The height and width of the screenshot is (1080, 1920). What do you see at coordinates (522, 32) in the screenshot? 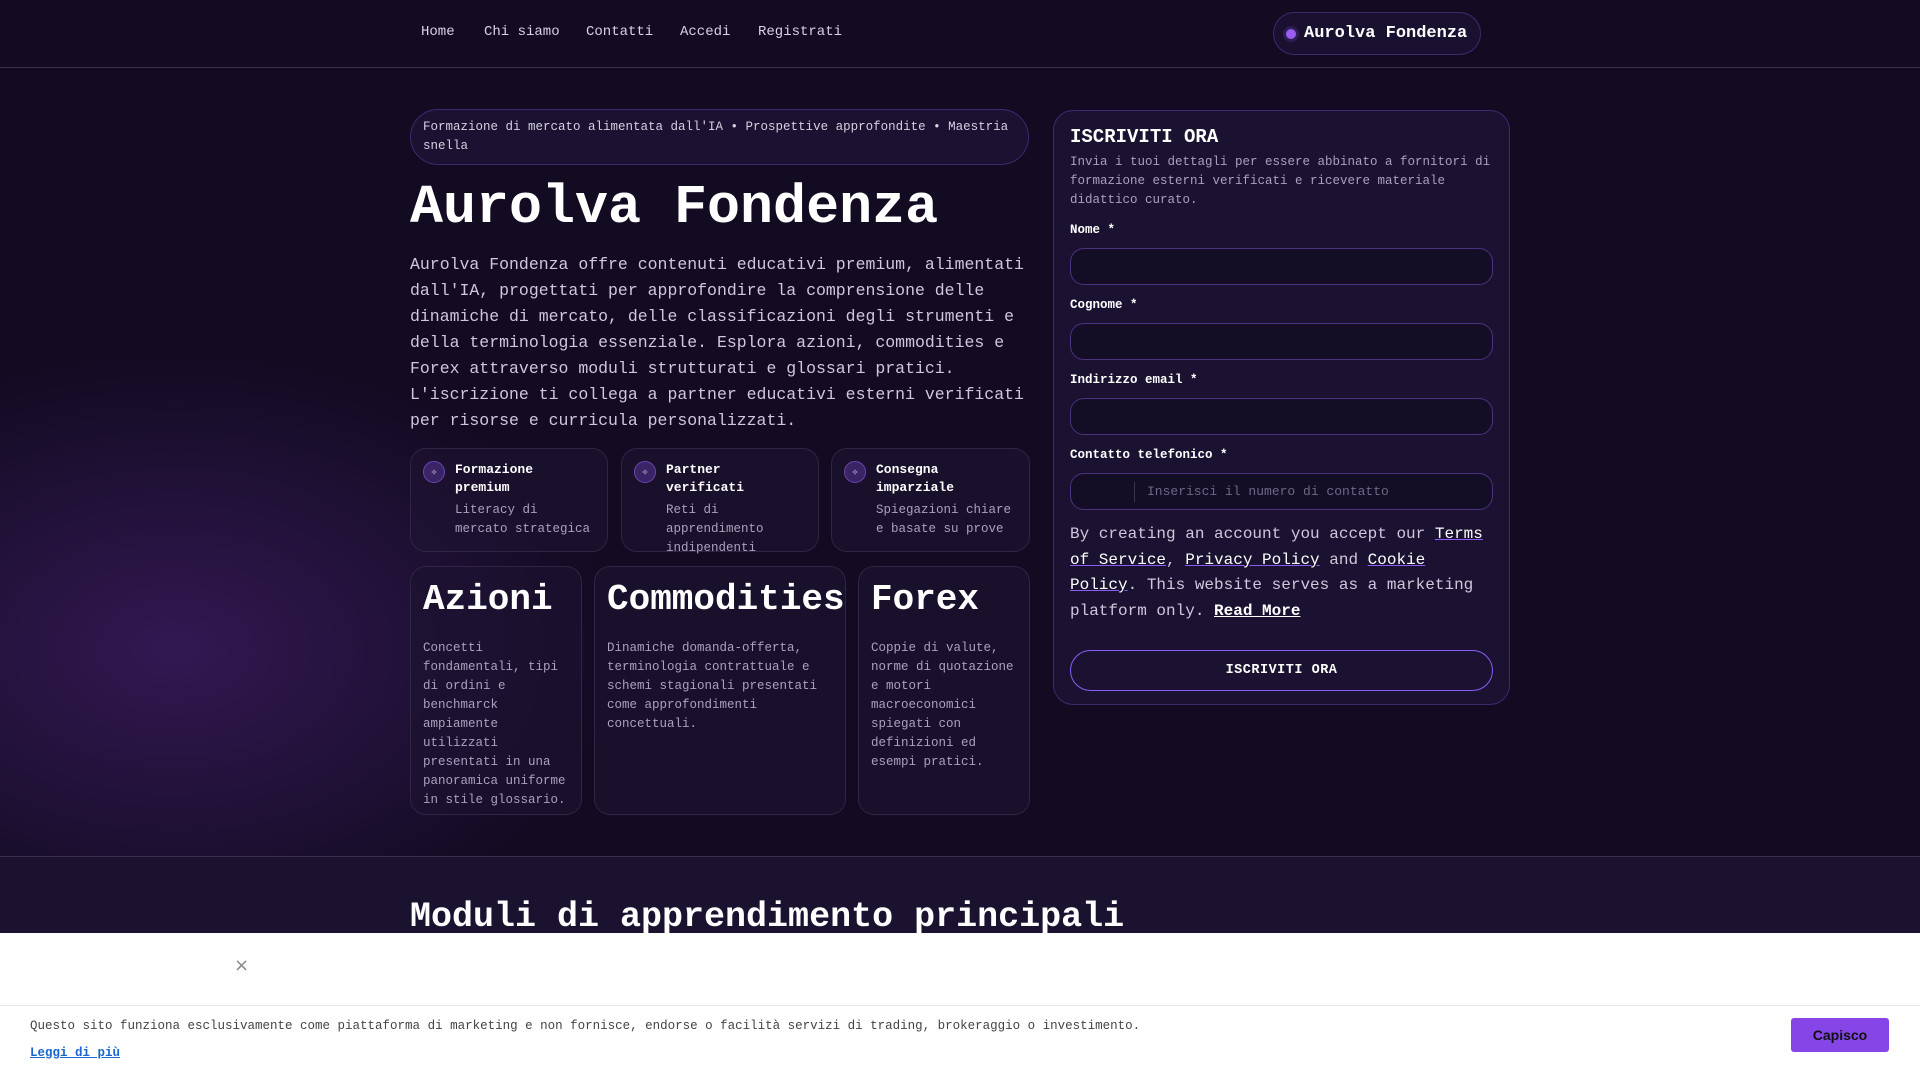
I see `nav-chi-siamo: Chi siamo` at bounding box center [522, 32].